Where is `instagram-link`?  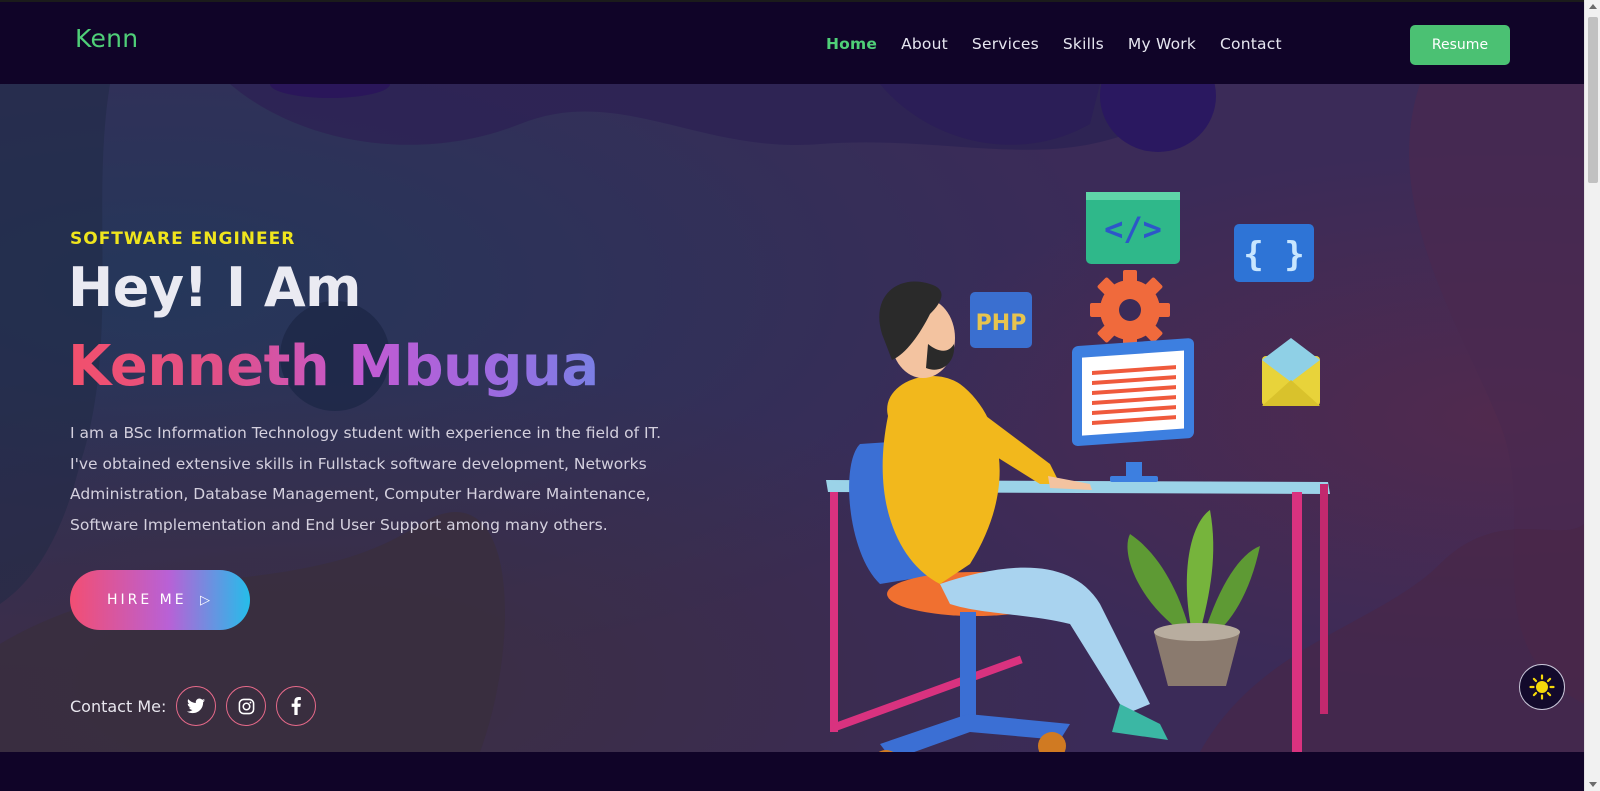 instagram-link is located at coordinates (246, 706).